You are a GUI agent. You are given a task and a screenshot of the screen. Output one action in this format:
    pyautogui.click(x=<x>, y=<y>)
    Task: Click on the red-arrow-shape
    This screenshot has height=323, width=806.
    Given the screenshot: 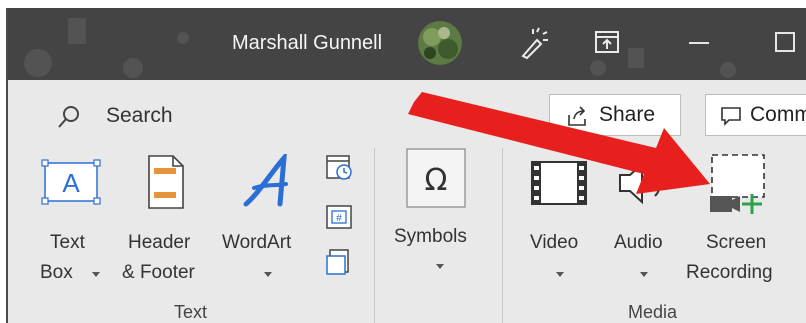 What is the action you would take?
    pyautogui.click(x=559, y=143)
    